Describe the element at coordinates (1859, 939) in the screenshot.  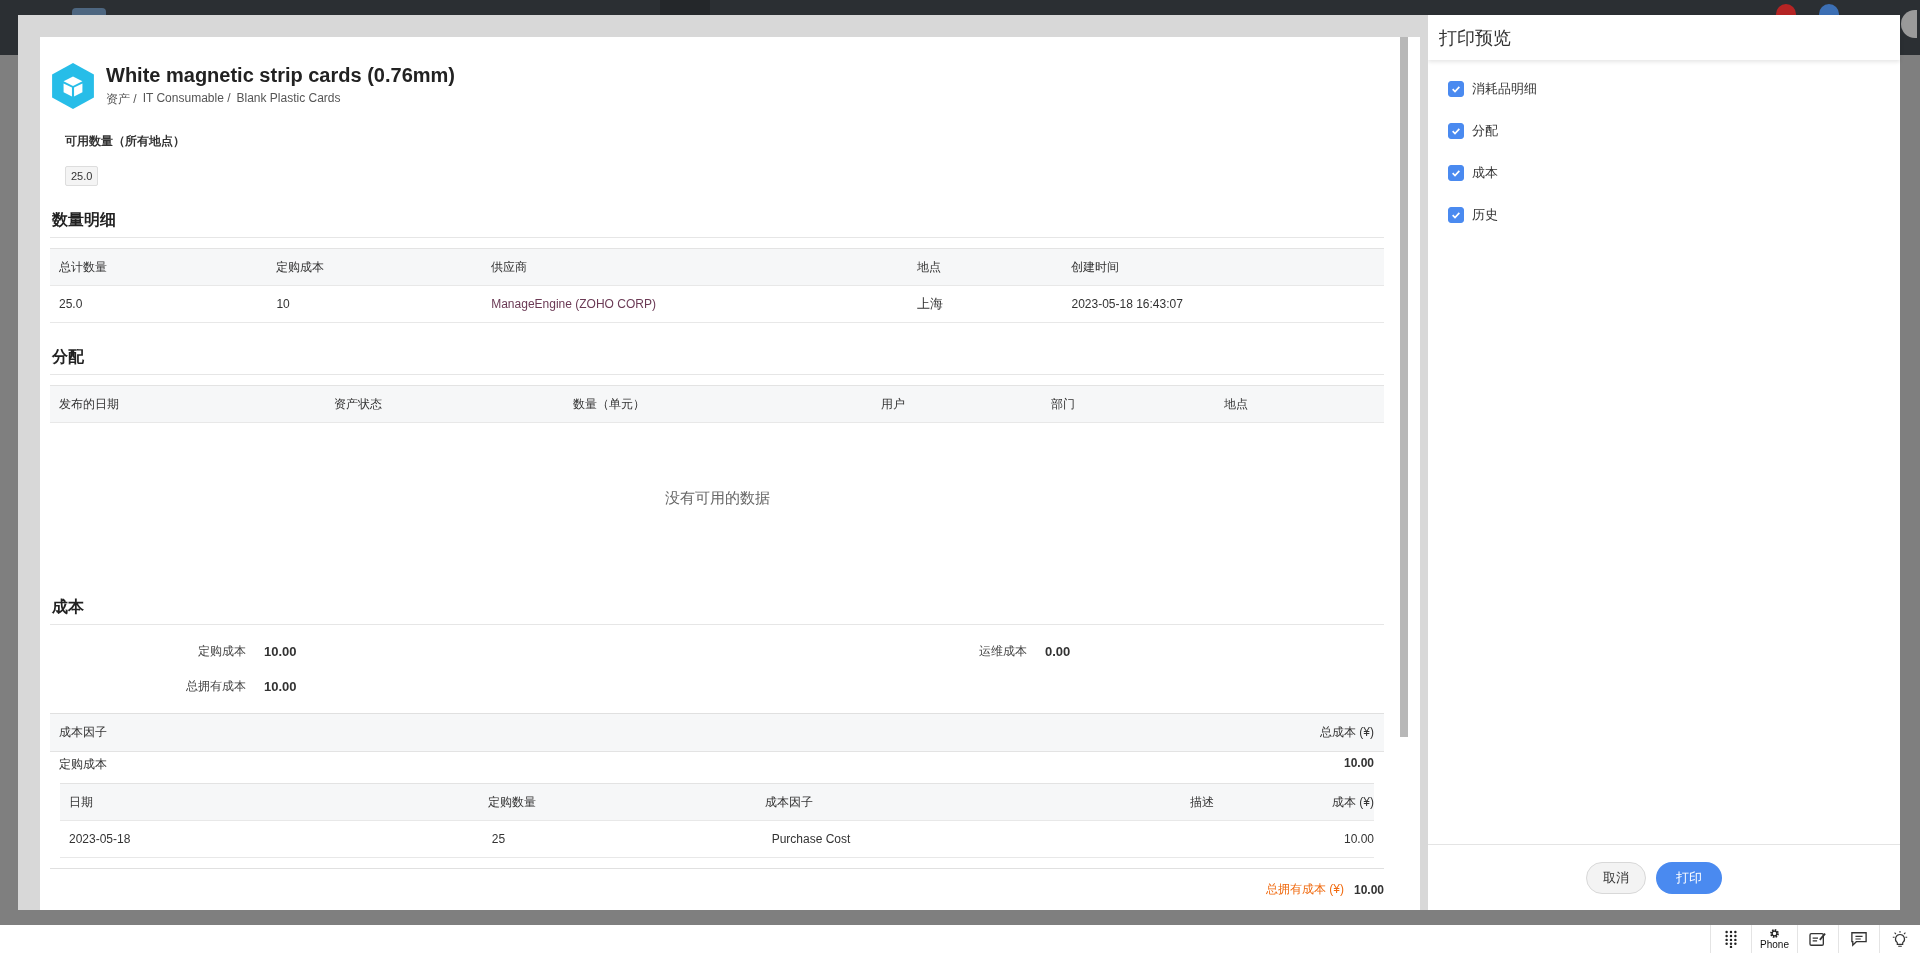
I see `chat-icon` at that location.